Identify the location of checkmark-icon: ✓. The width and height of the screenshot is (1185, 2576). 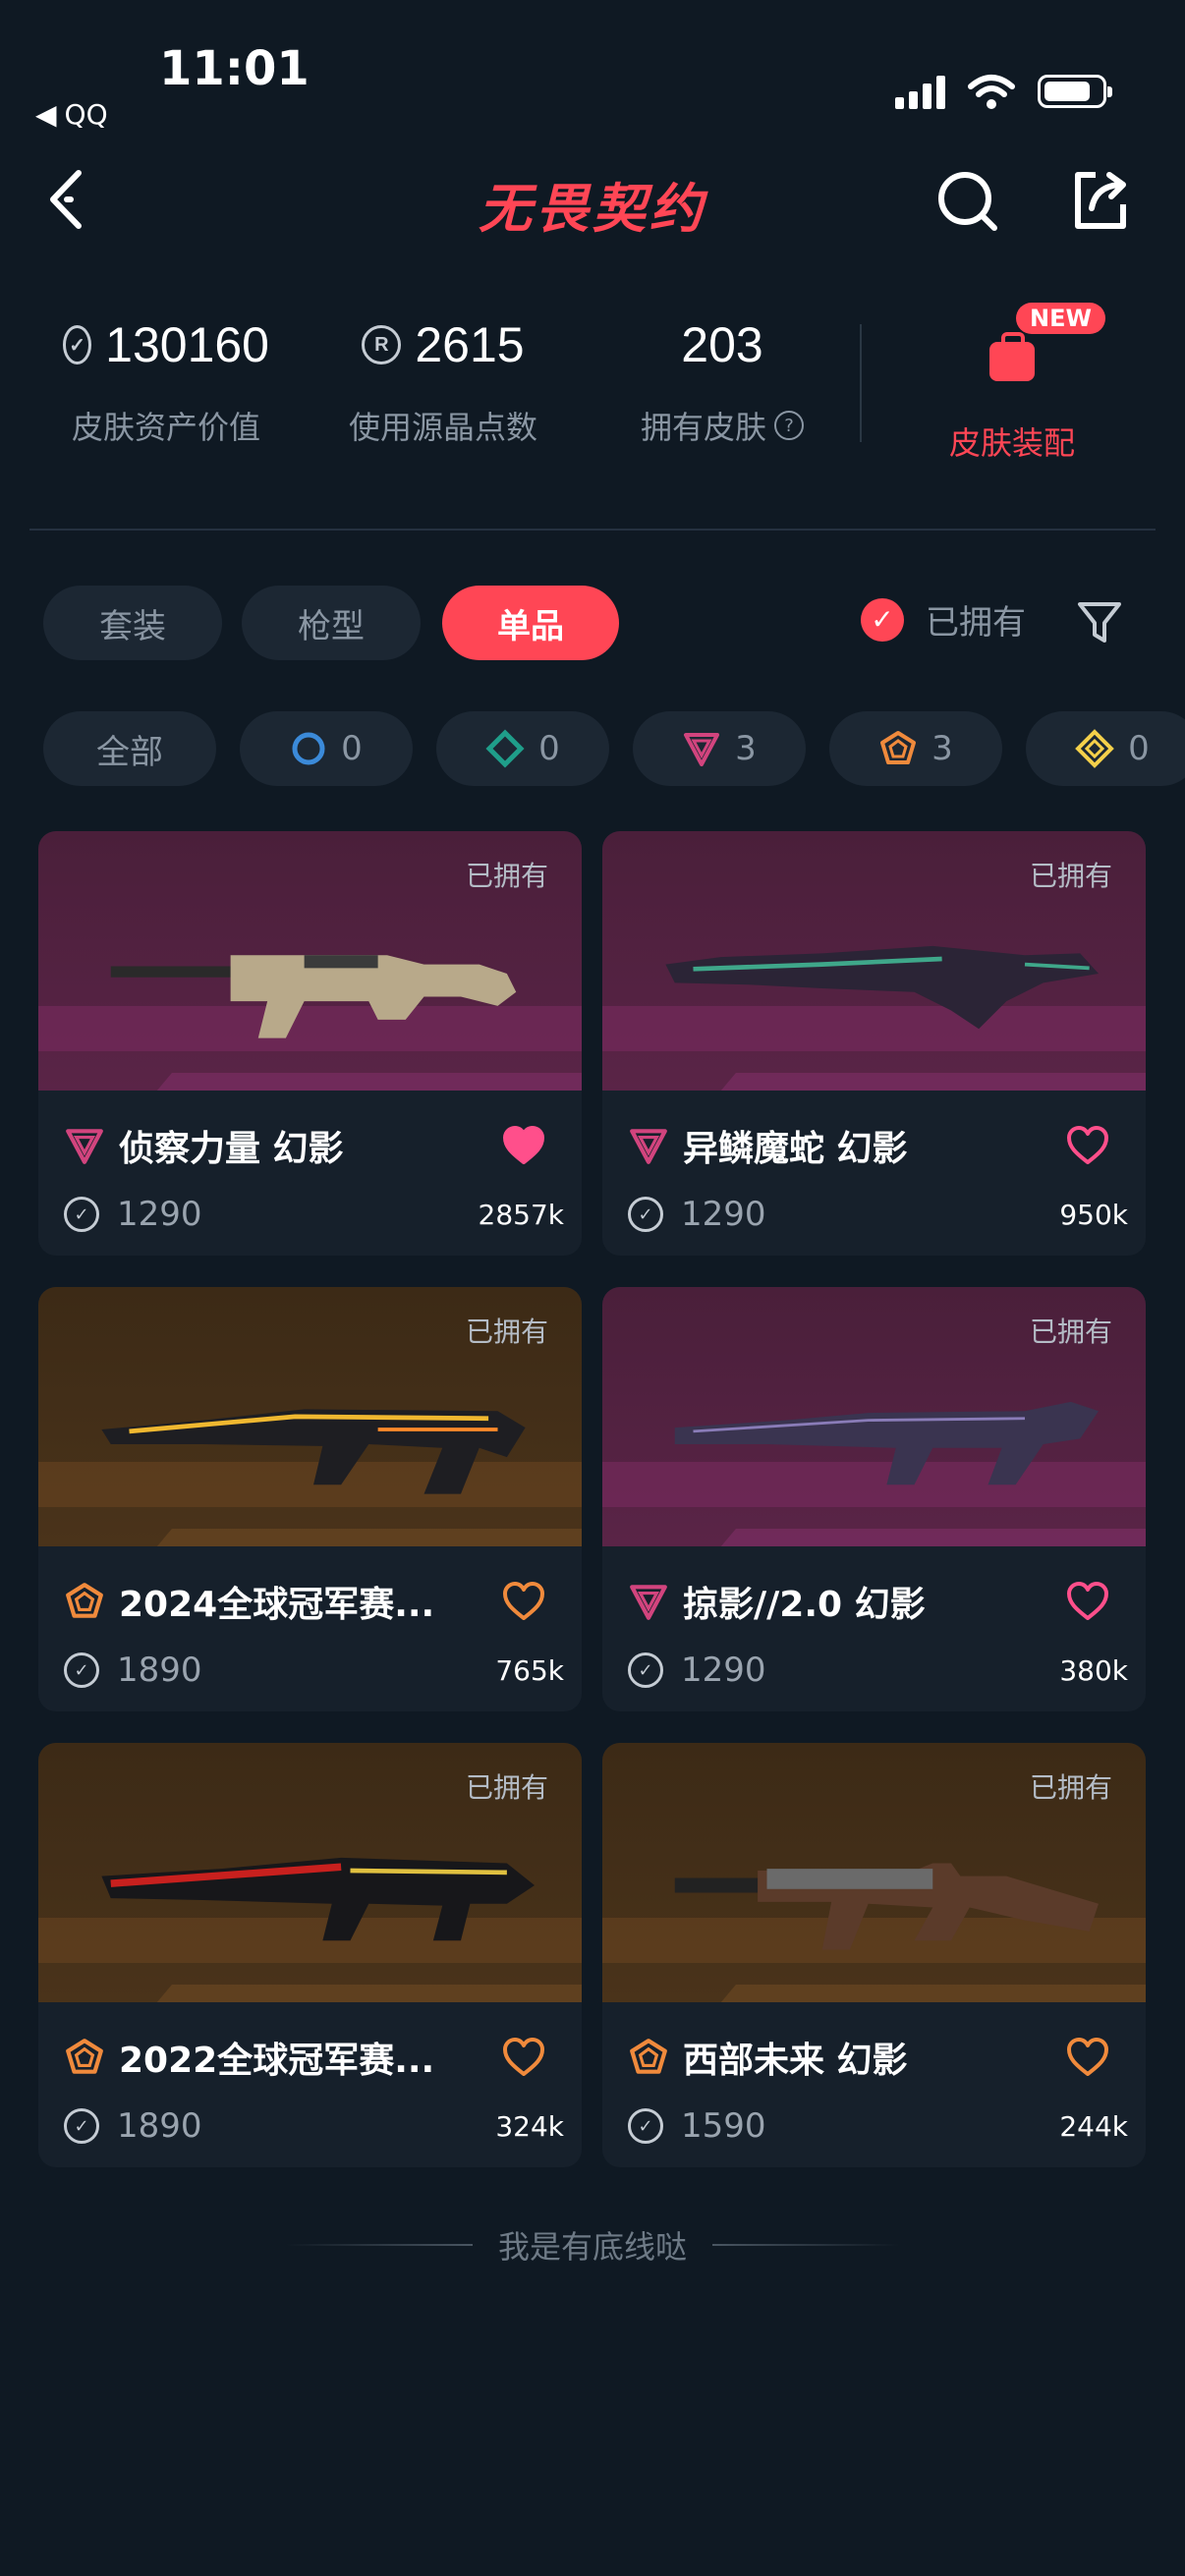
(883, 619).